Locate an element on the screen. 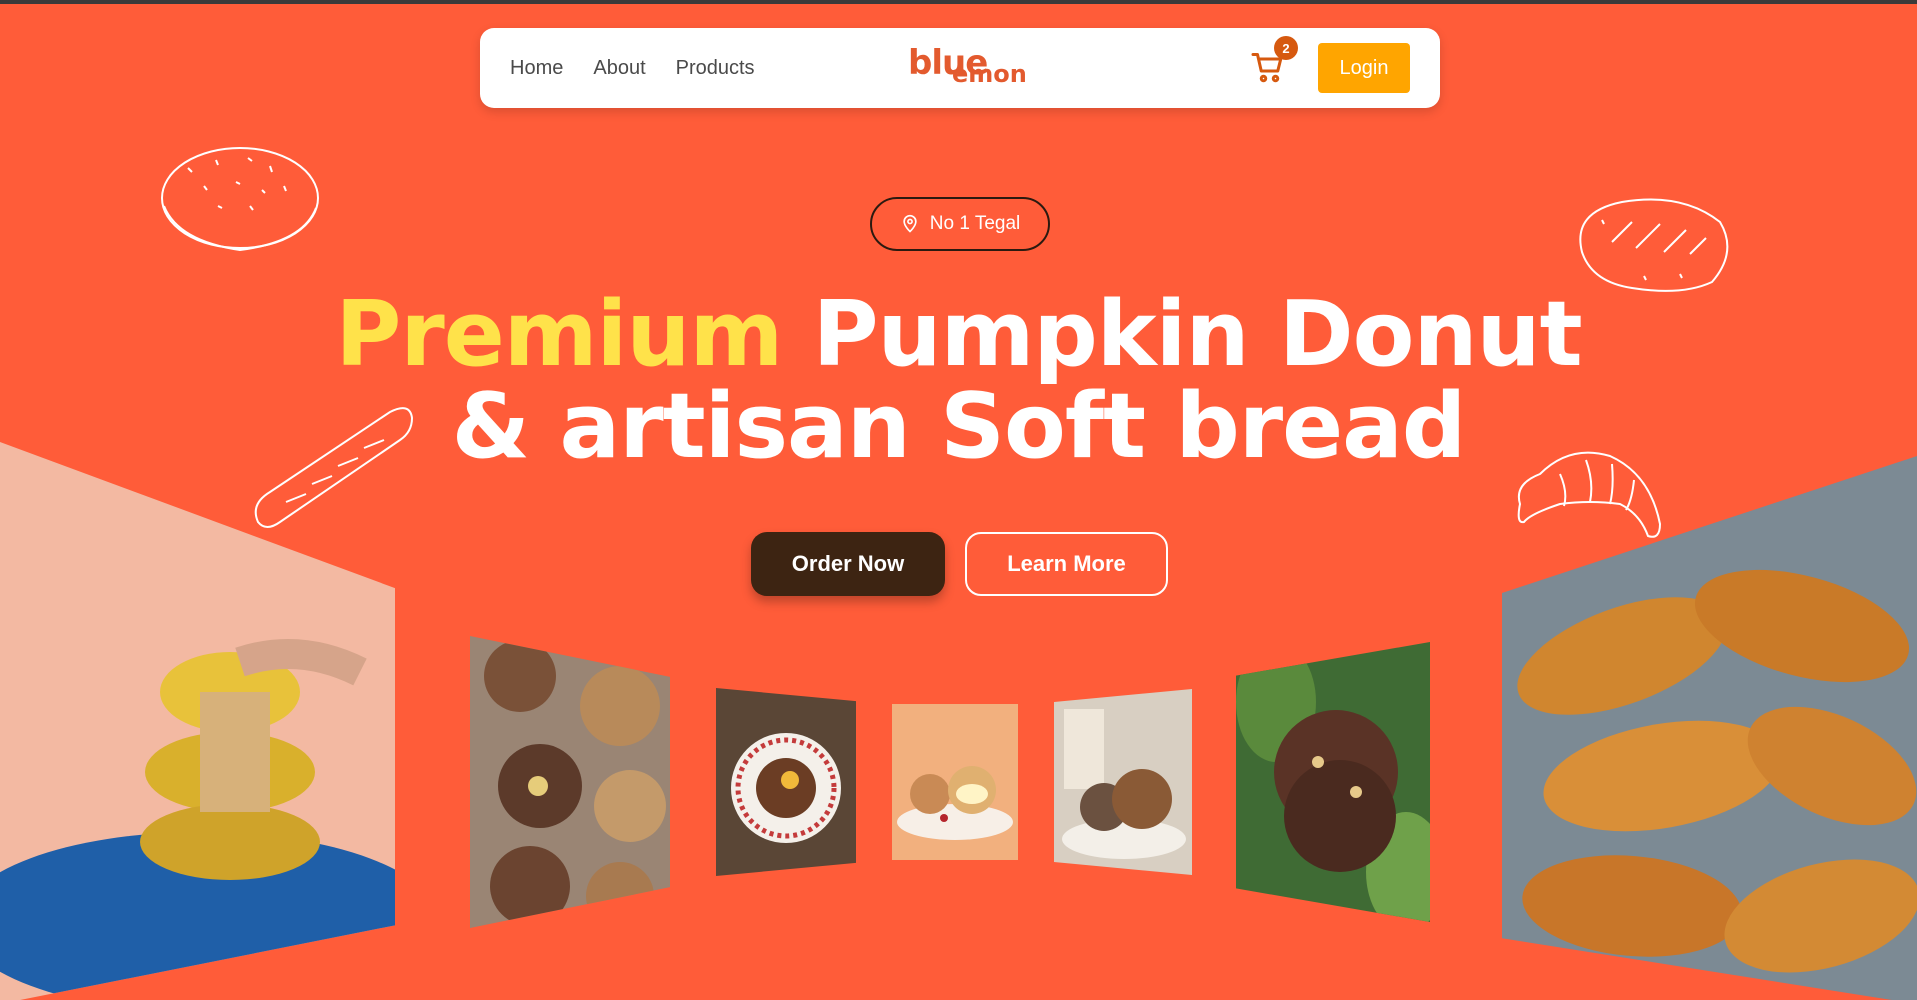 This screenshot has width=1917, height=1000. nav-links: Home About Products is located at coordinates (632, 68).